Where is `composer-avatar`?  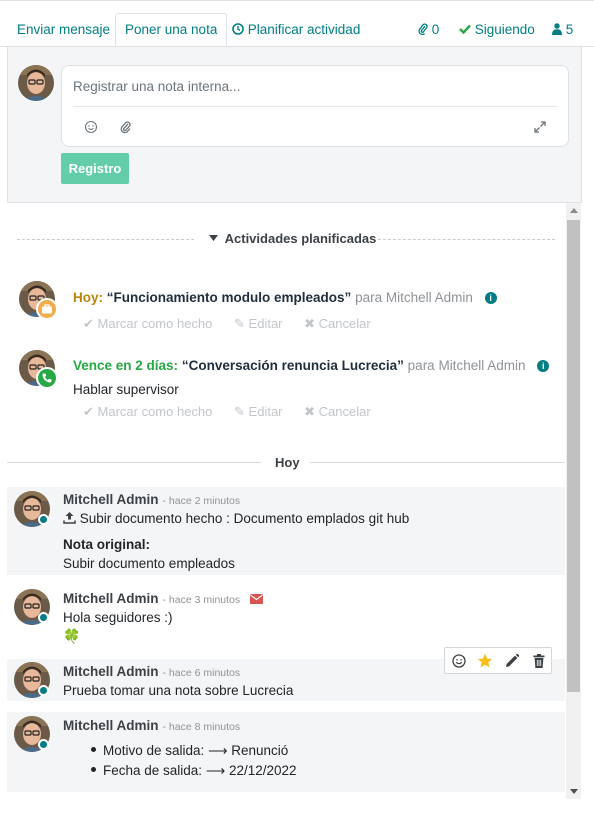 composer-avatar is located at coordinates (36, 84).